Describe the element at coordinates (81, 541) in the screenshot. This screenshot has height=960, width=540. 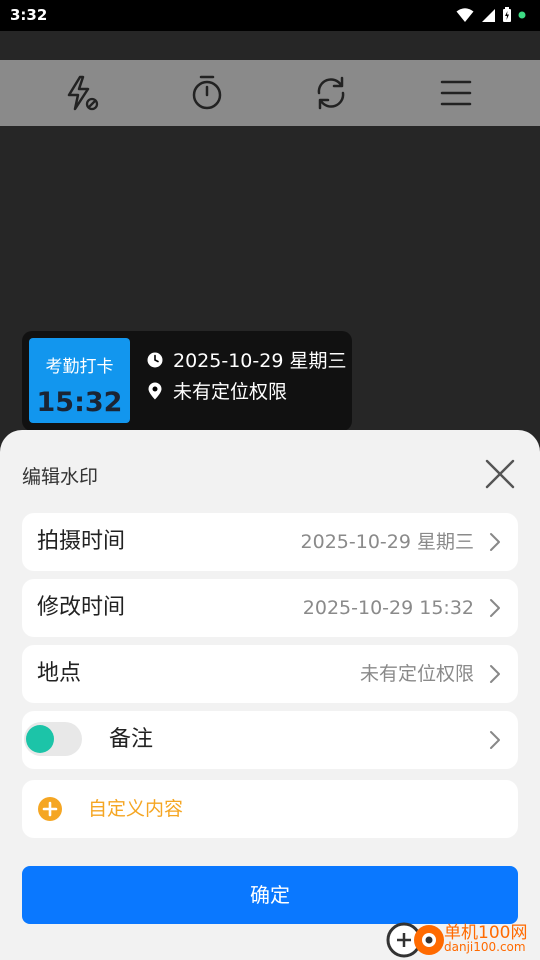
I see `row-label: 拍摄时间` at that location.